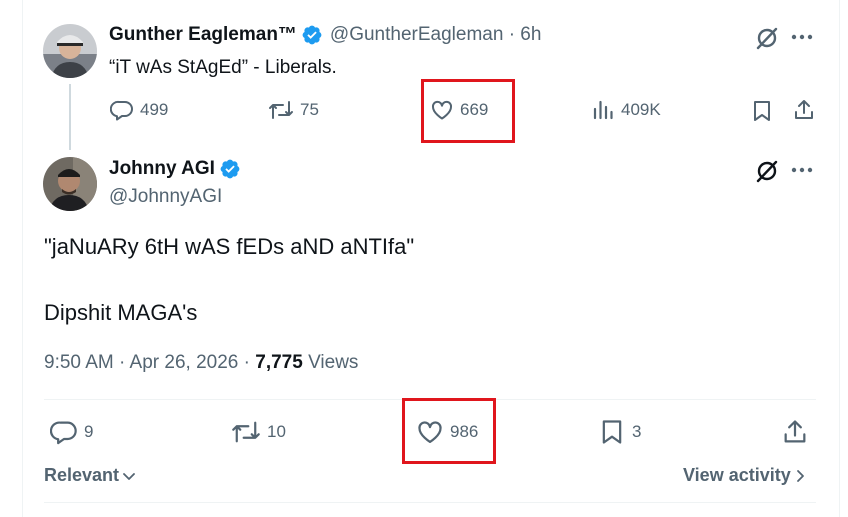 The image size is (848, 517). Describe the element at coordinates (162, 169) in the screenshot. I see `display-name: Johnny AGI` at that location.